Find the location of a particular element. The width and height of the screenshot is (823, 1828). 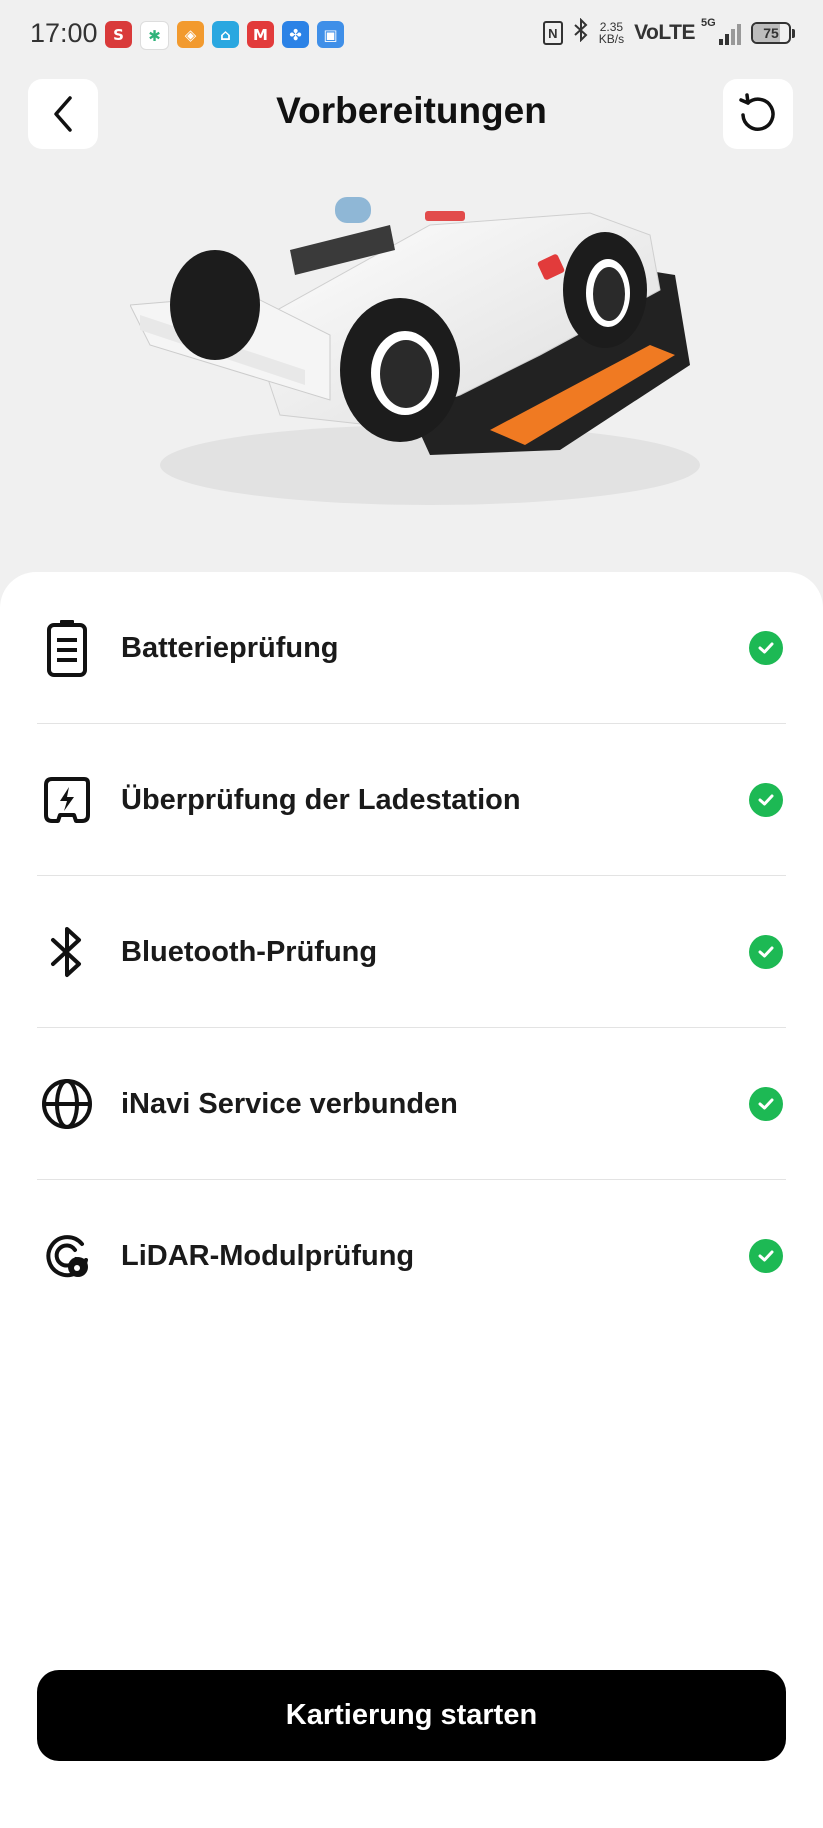

notification-icons: S ✱ ◈ ⌂ M ✤ ▣ is located at coordinates (224, 35).